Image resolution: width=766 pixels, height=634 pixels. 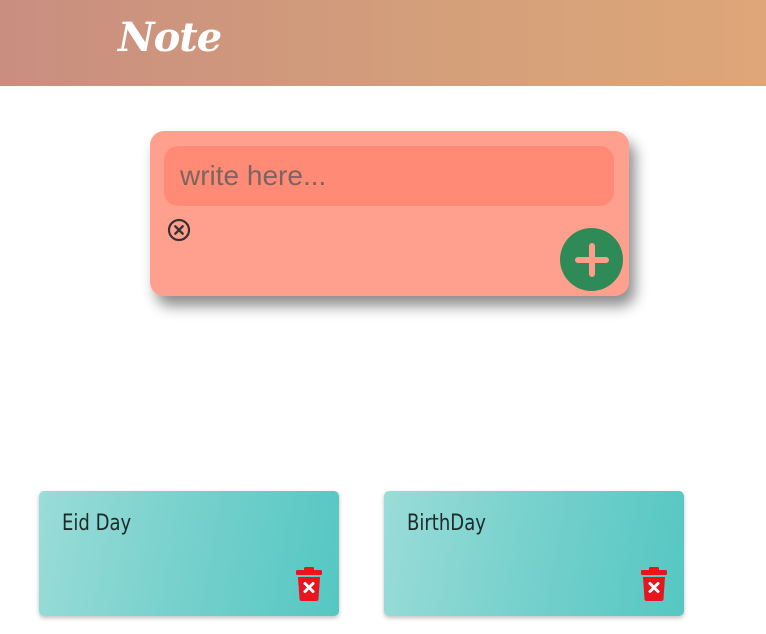 What do you see at coordinates (170, 37) in the screenshot?
I see `app-title: Note` at bounding box center [170, 37].